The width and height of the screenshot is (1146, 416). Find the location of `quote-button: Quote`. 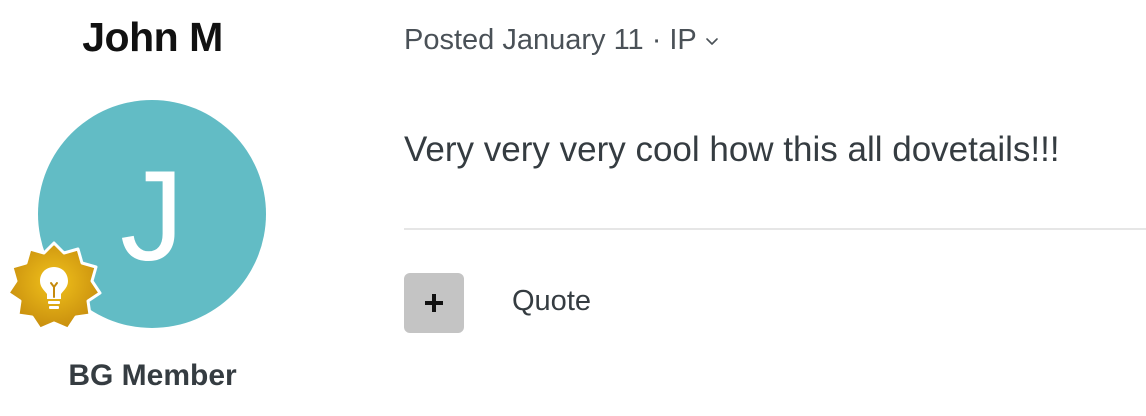

quote-button: Quote is located at coordinates (551, 301).